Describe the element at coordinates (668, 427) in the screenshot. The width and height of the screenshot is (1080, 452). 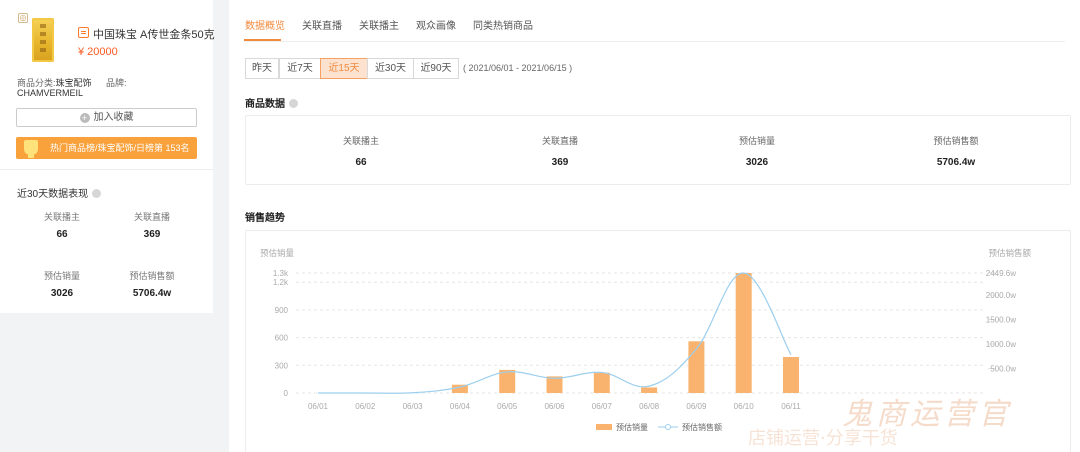
I see `legend-line-marker` at that location.